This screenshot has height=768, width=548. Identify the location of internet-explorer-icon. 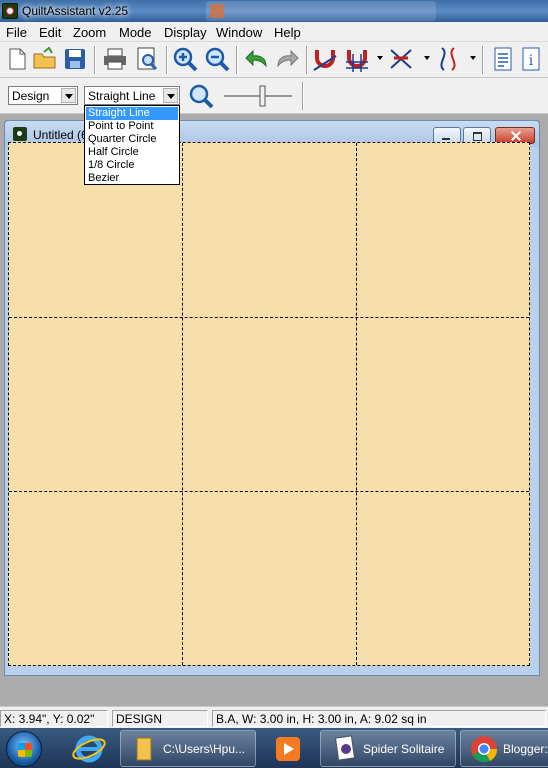
(89, 749).